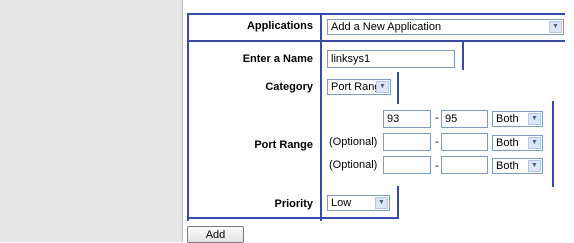 The width and height of the screenshot is (574, 243). Describe the element at coordinates (445, 27) in the screenshot. I see `applications-select: Add a New Application ▼` at that location.